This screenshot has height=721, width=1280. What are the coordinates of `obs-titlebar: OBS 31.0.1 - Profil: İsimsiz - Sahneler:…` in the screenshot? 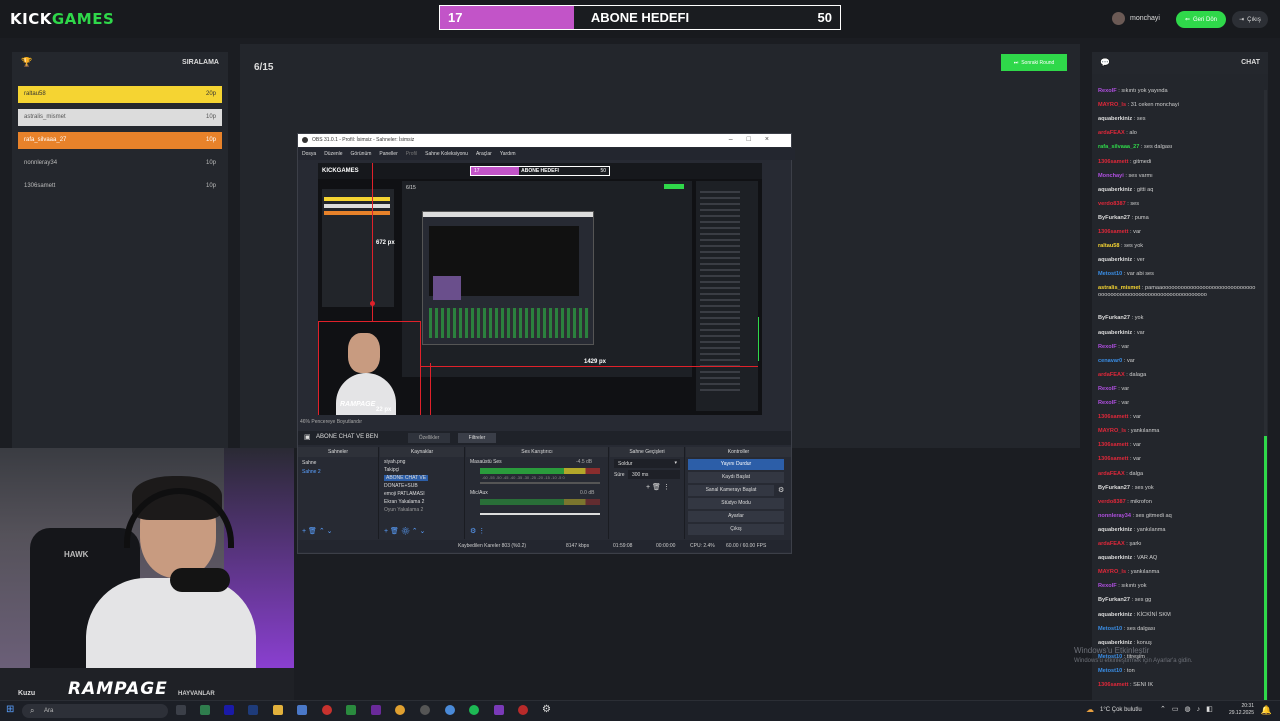 It's located at (544, 140).